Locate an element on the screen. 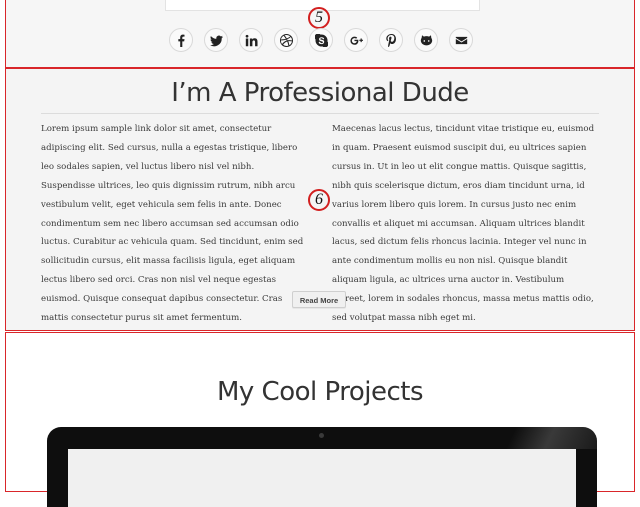 This screenshot has width=640, height=507. social-links is located at coordinates (321, 40).